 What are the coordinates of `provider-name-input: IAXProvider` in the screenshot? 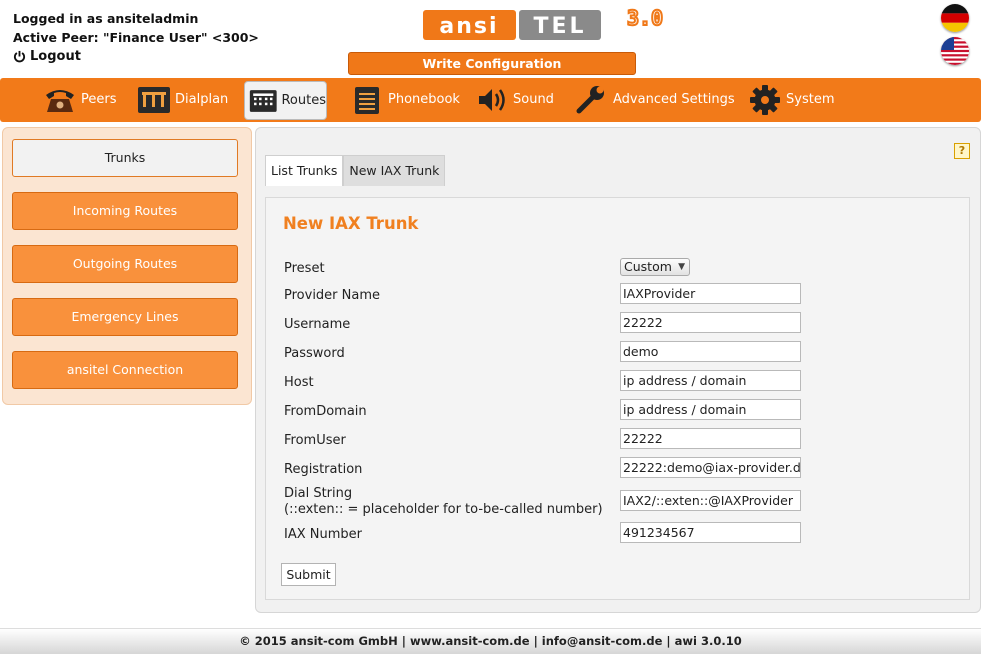 It's located at (710, 293).